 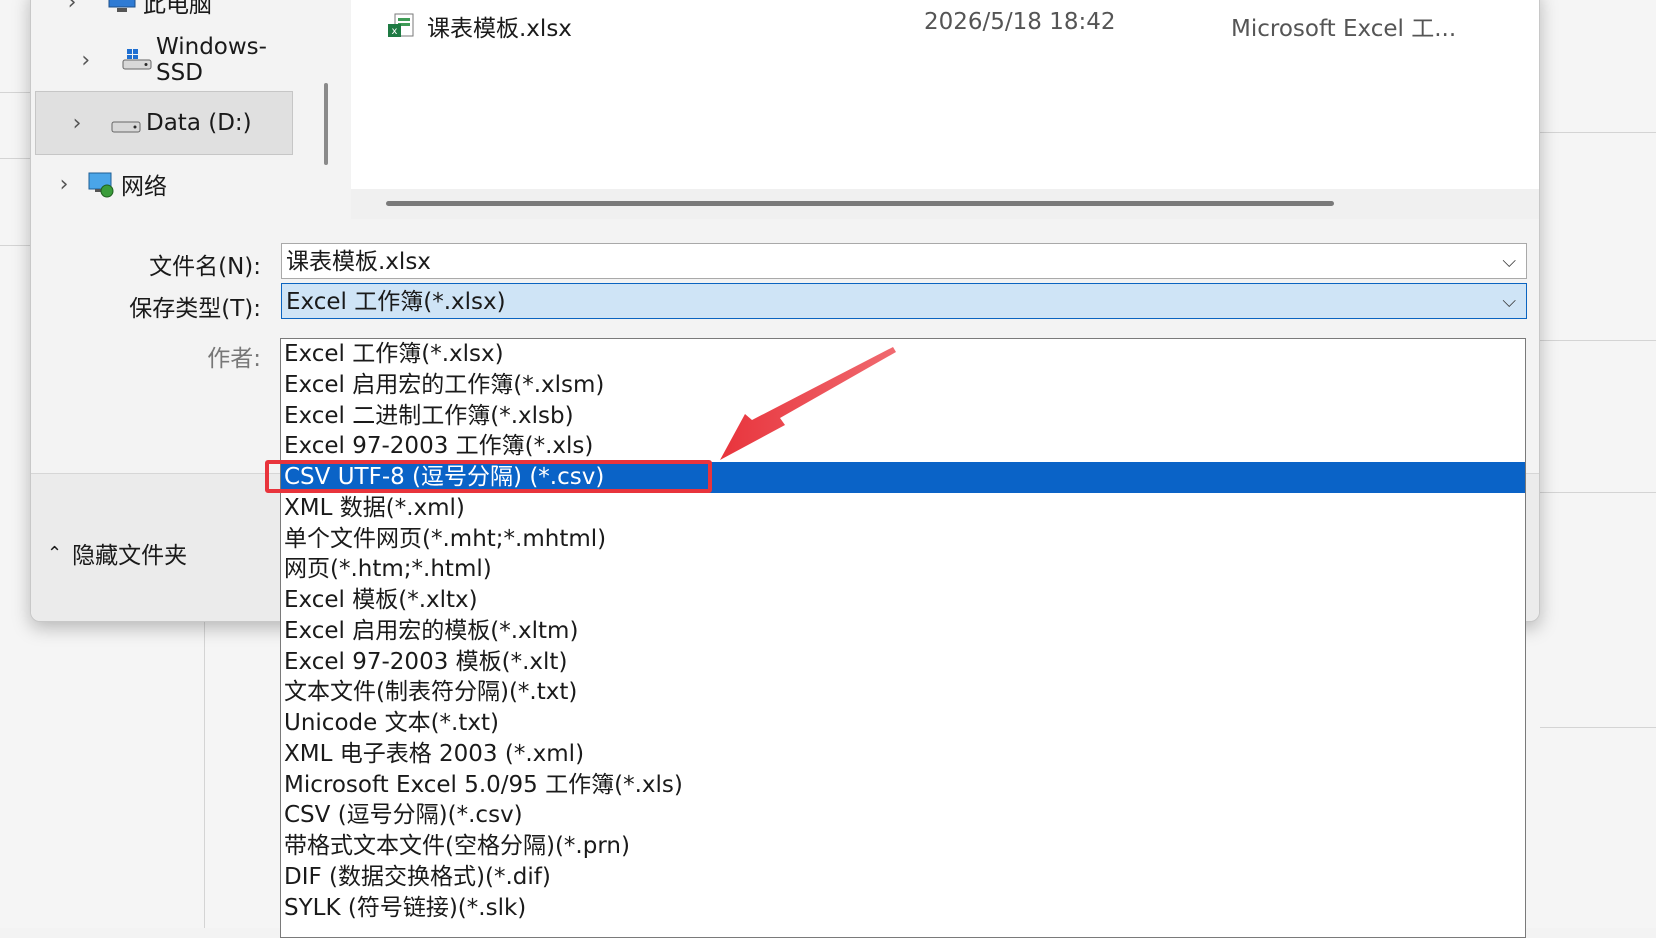 What do you see at coordinates (903, 539) in the screenshot?
I see `dropdown-option: 单个文件网页(*.mht;*.mhtml)` at bounding box center [903, 539].